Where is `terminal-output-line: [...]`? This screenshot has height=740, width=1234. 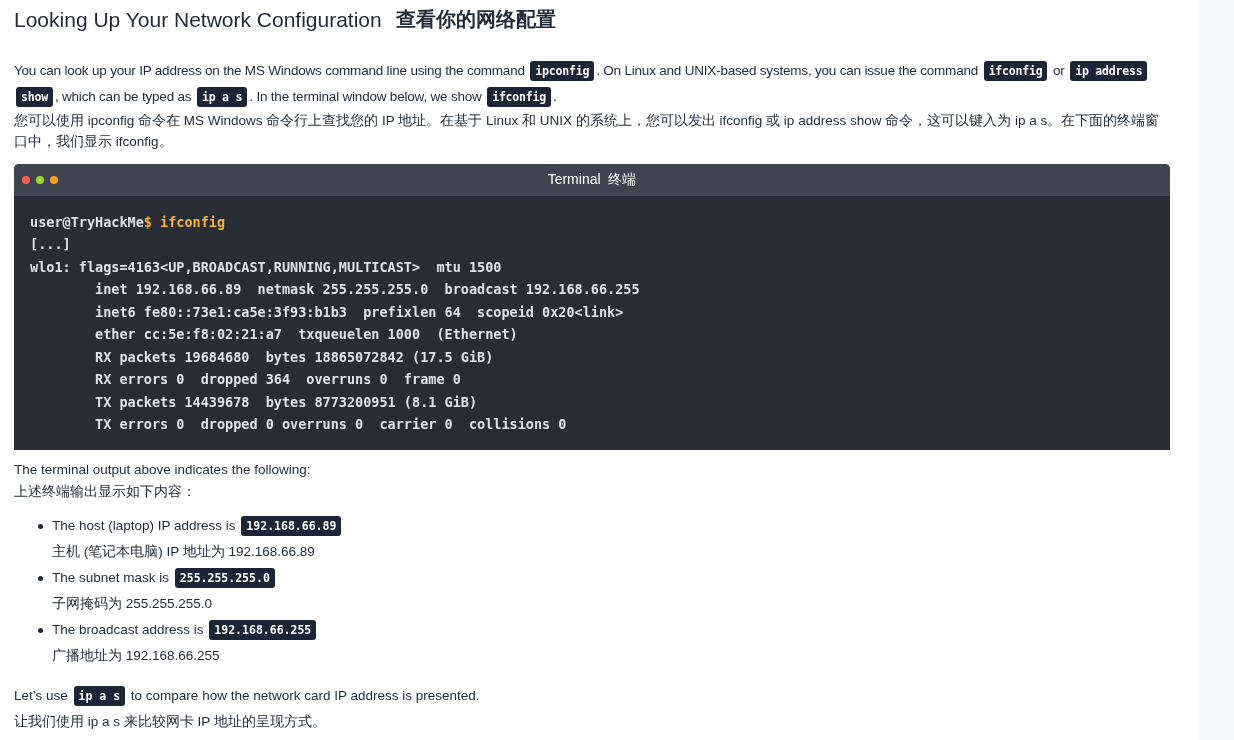
terminal-output-line: [...] is located at coordinates (51, 244).